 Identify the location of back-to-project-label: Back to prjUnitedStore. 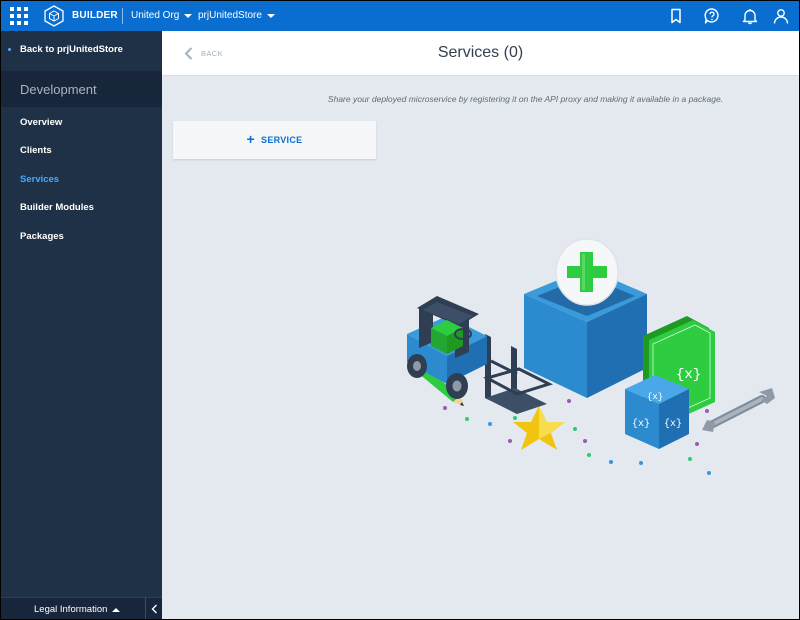
(71, 49).